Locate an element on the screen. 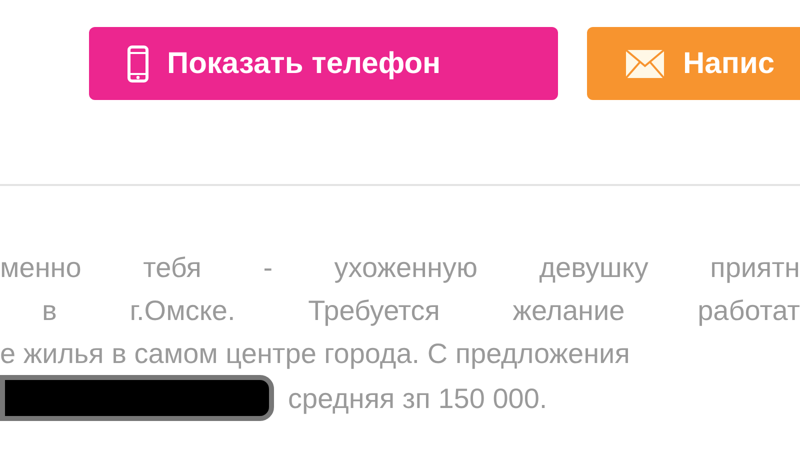  description-line: в г.Омске. Требуется желание работат is located at coordinates (421, 311).